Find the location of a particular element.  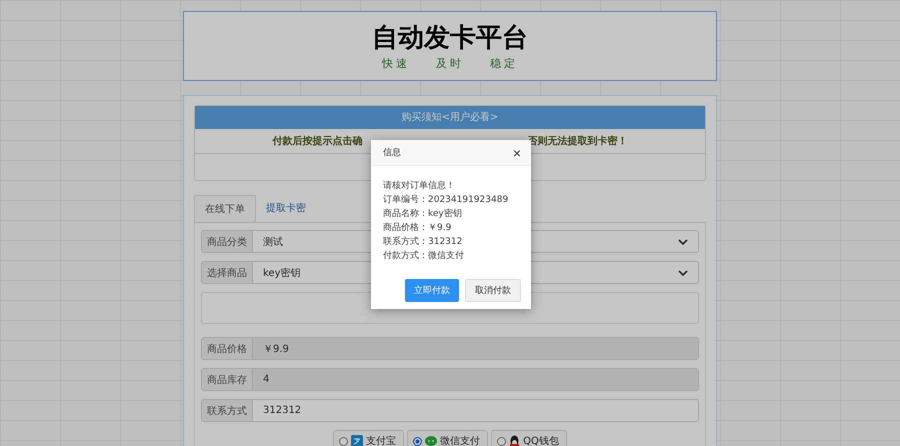

dialog-title: 信息 is located at coordinates (392, 152).